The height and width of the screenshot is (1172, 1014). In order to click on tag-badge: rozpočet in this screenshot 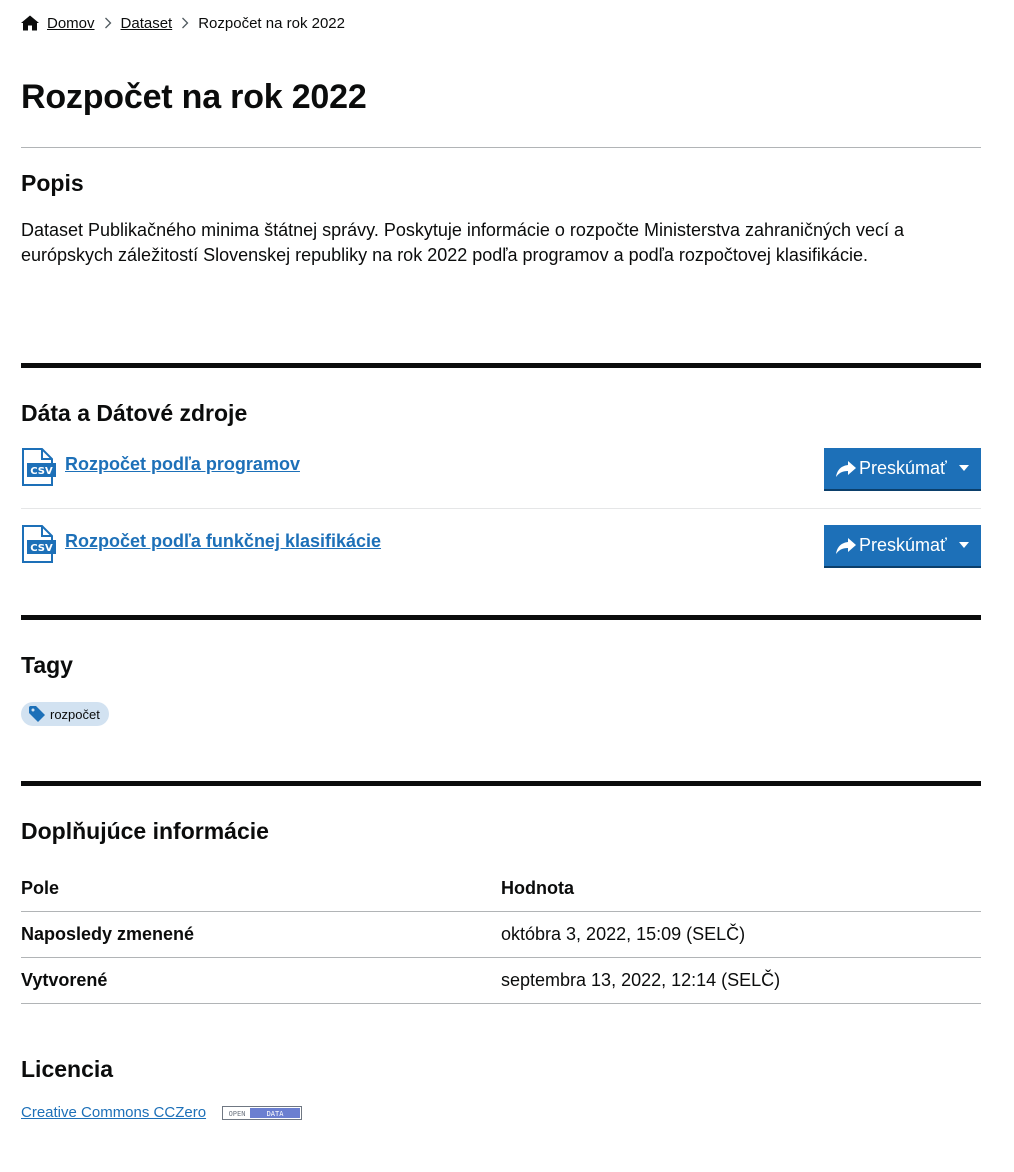, I will do `click(65, 714)`.